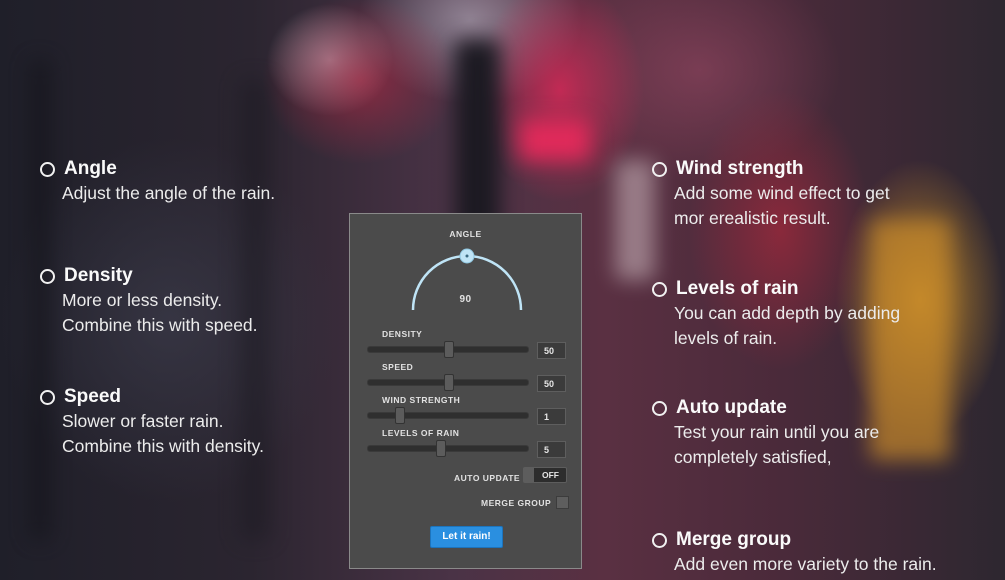 The height and width of the screenshot is (580, 1005). What do you see at coordinates (752, 218) in the screenshot?
I see `feature-desc: mor erealistic result.` at bounding box center [752, 218].